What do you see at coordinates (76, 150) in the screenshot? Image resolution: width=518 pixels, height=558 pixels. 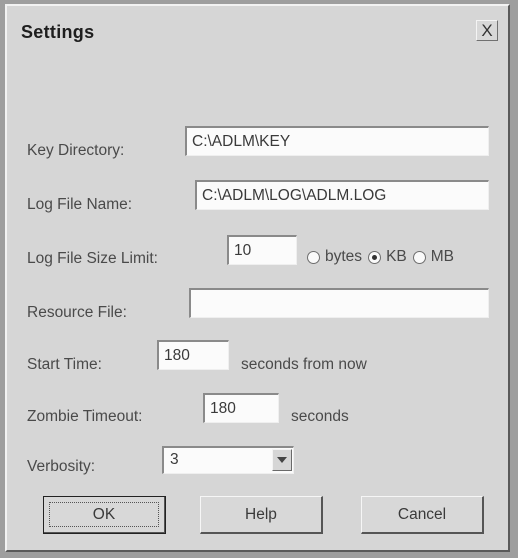 I see `key-directory-label: Key Directory:` at bounding box center [76, 150].